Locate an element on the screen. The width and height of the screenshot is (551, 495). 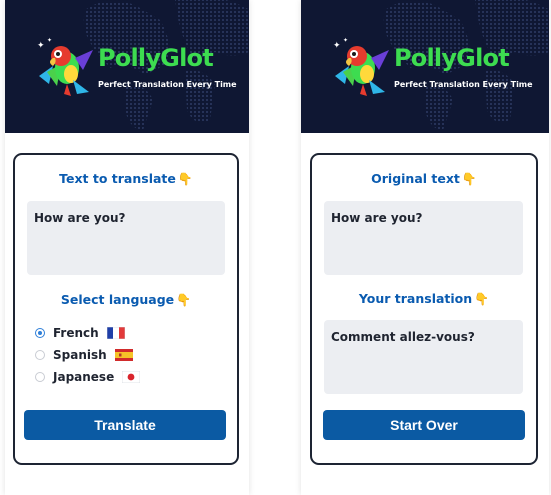
spain-flag-icon is located at coordinates (123, 355).